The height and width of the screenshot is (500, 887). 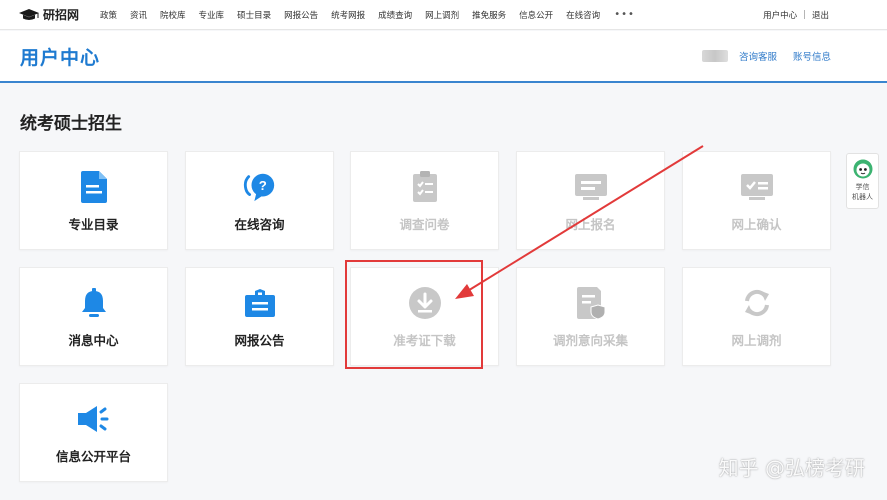 What do you see at coordinates (758, 56) in the screenshot?
I see `customer-service-link: 咨询客服` at bounding box center [758, 56].